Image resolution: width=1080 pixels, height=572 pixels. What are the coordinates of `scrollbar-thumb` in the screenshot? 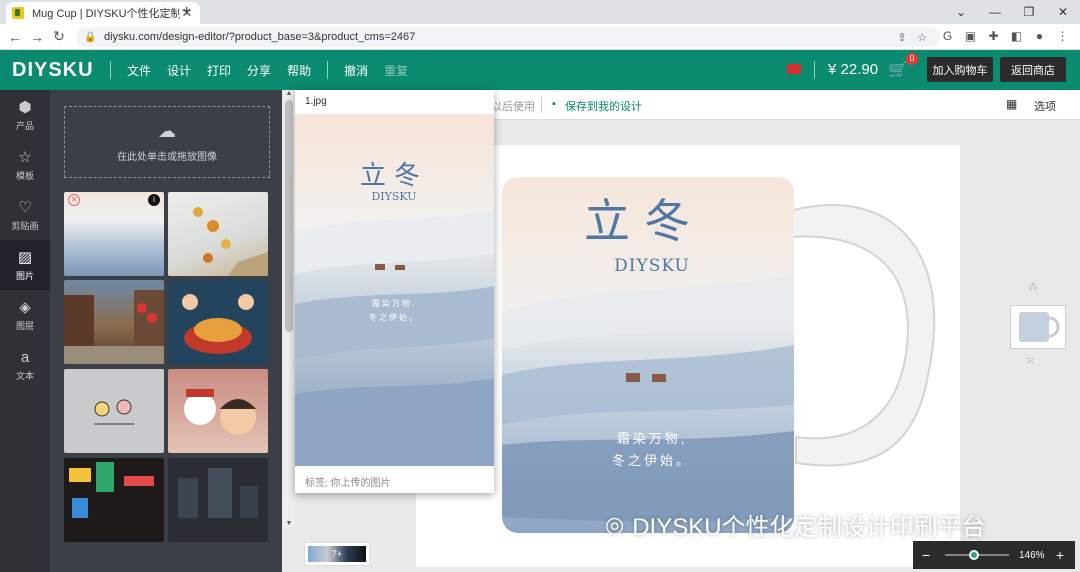 It's located at (289, 216).